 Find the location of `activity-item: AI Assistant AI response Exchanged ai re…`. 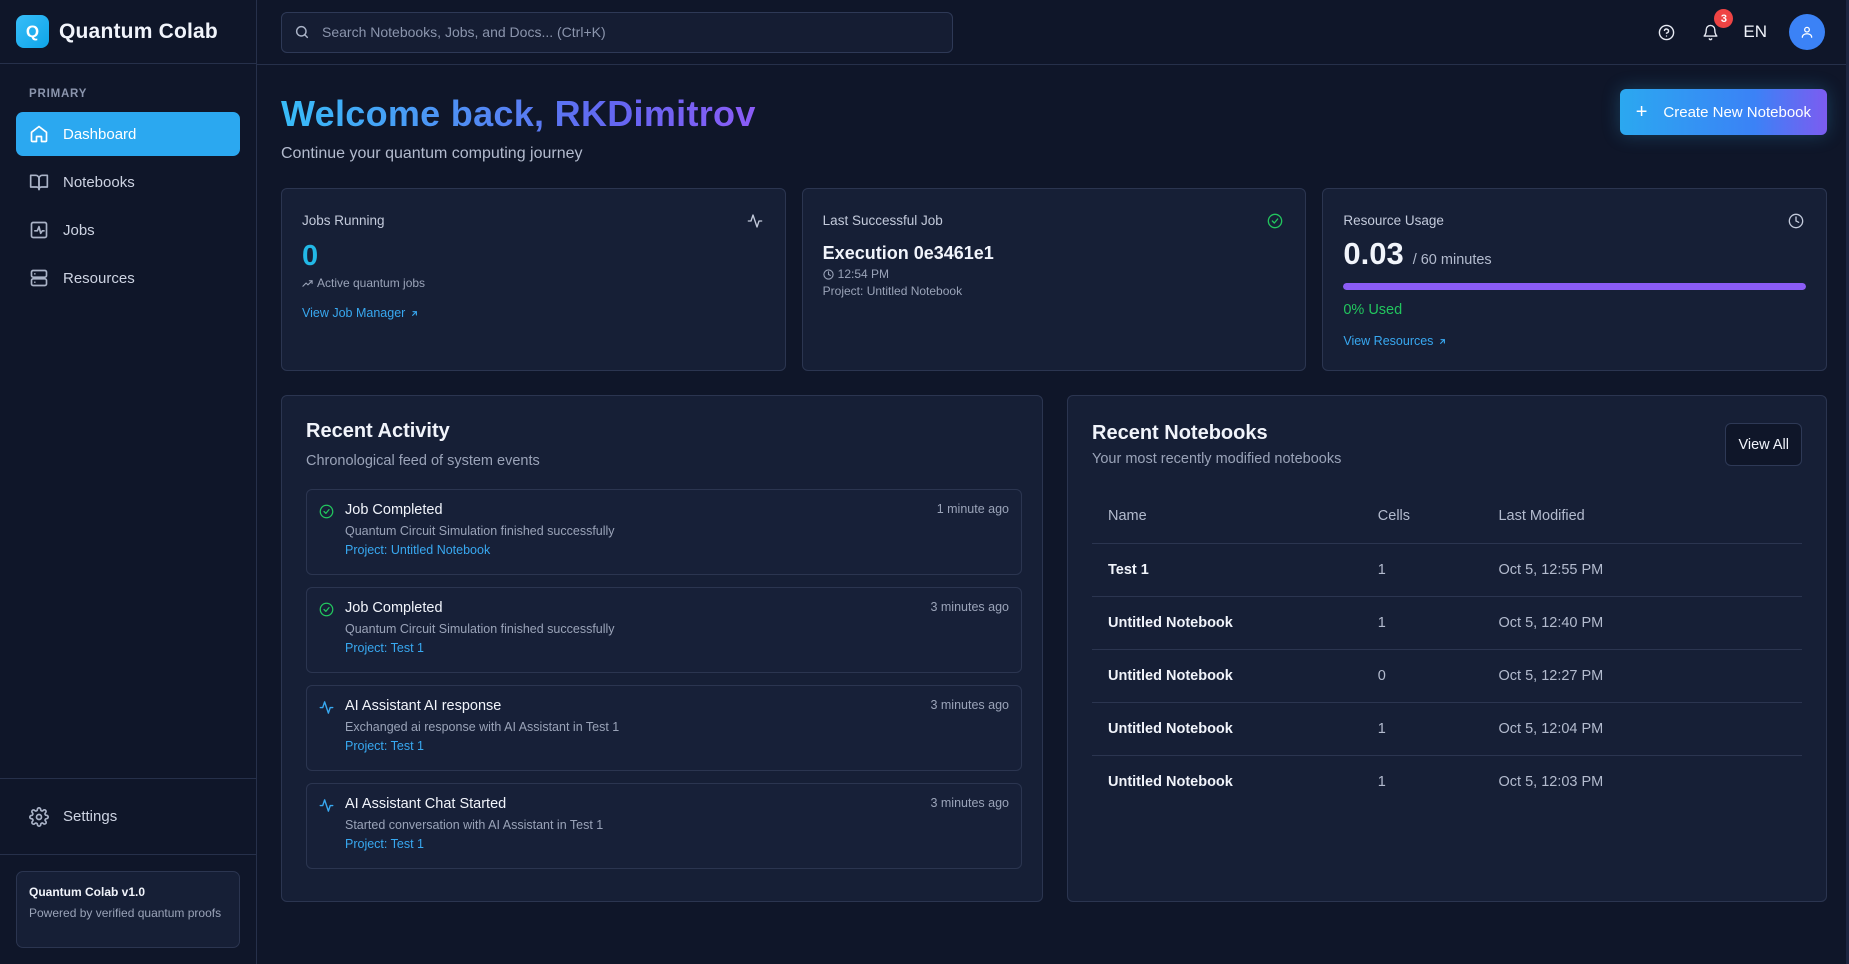

activity-item: AI Assistant AI response Exchanged ai re… is located at coordinates (664, 728).